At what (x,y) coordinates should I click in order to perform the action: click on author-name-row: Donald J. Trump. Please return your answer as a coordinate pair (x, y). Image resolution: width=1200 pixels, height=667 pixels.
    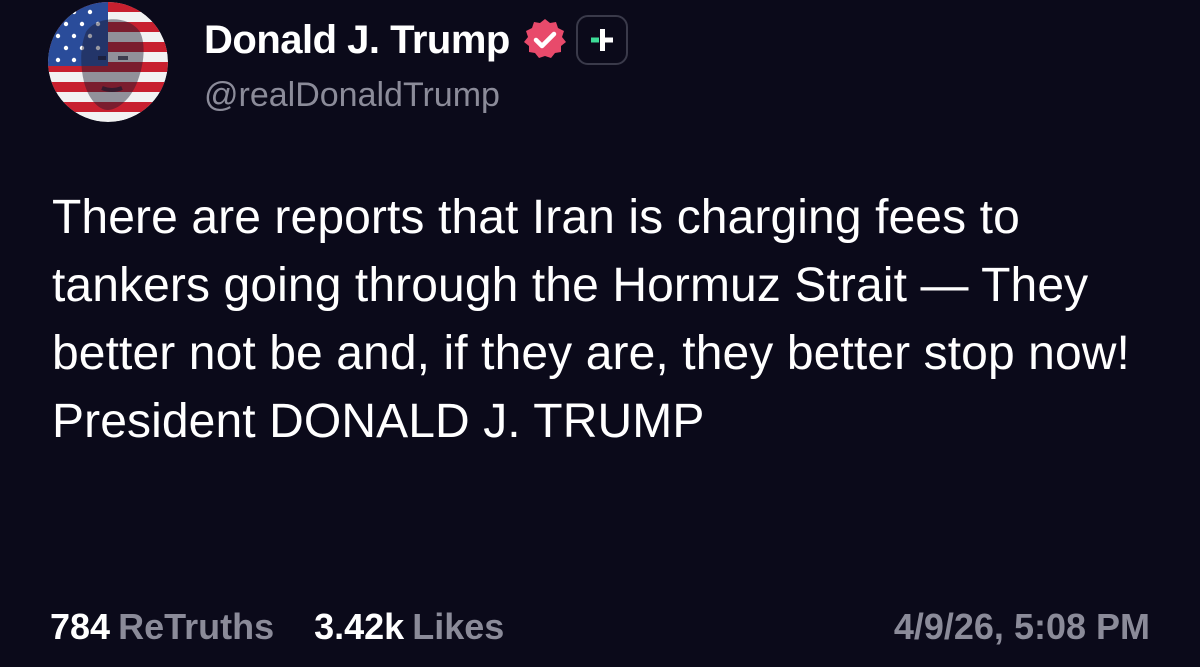
    Looking at the image, I should click on (416, 40).